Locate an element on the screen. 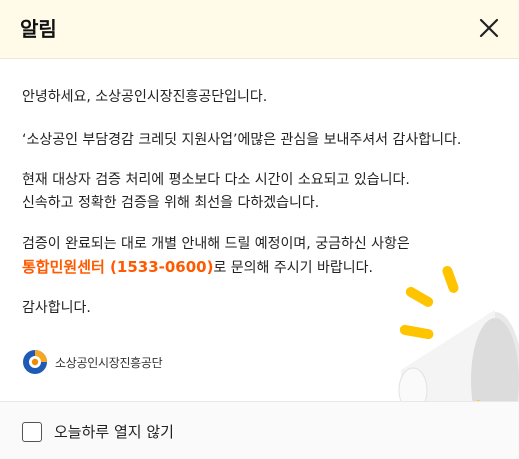 The width and height of the screenshot is (519, 459). modal-footer: 오늘하루 열지 않기 is located at coordinates (259, 430).